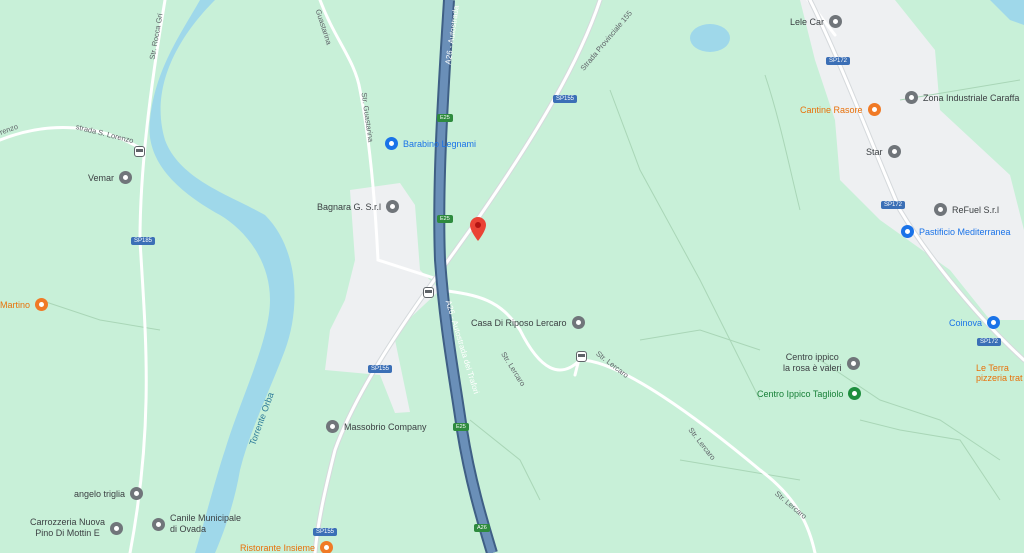 Image resolution: width=1024 pixels, height=553 pixels. I want to click on shopping-cart-icon, so click(907, 231).